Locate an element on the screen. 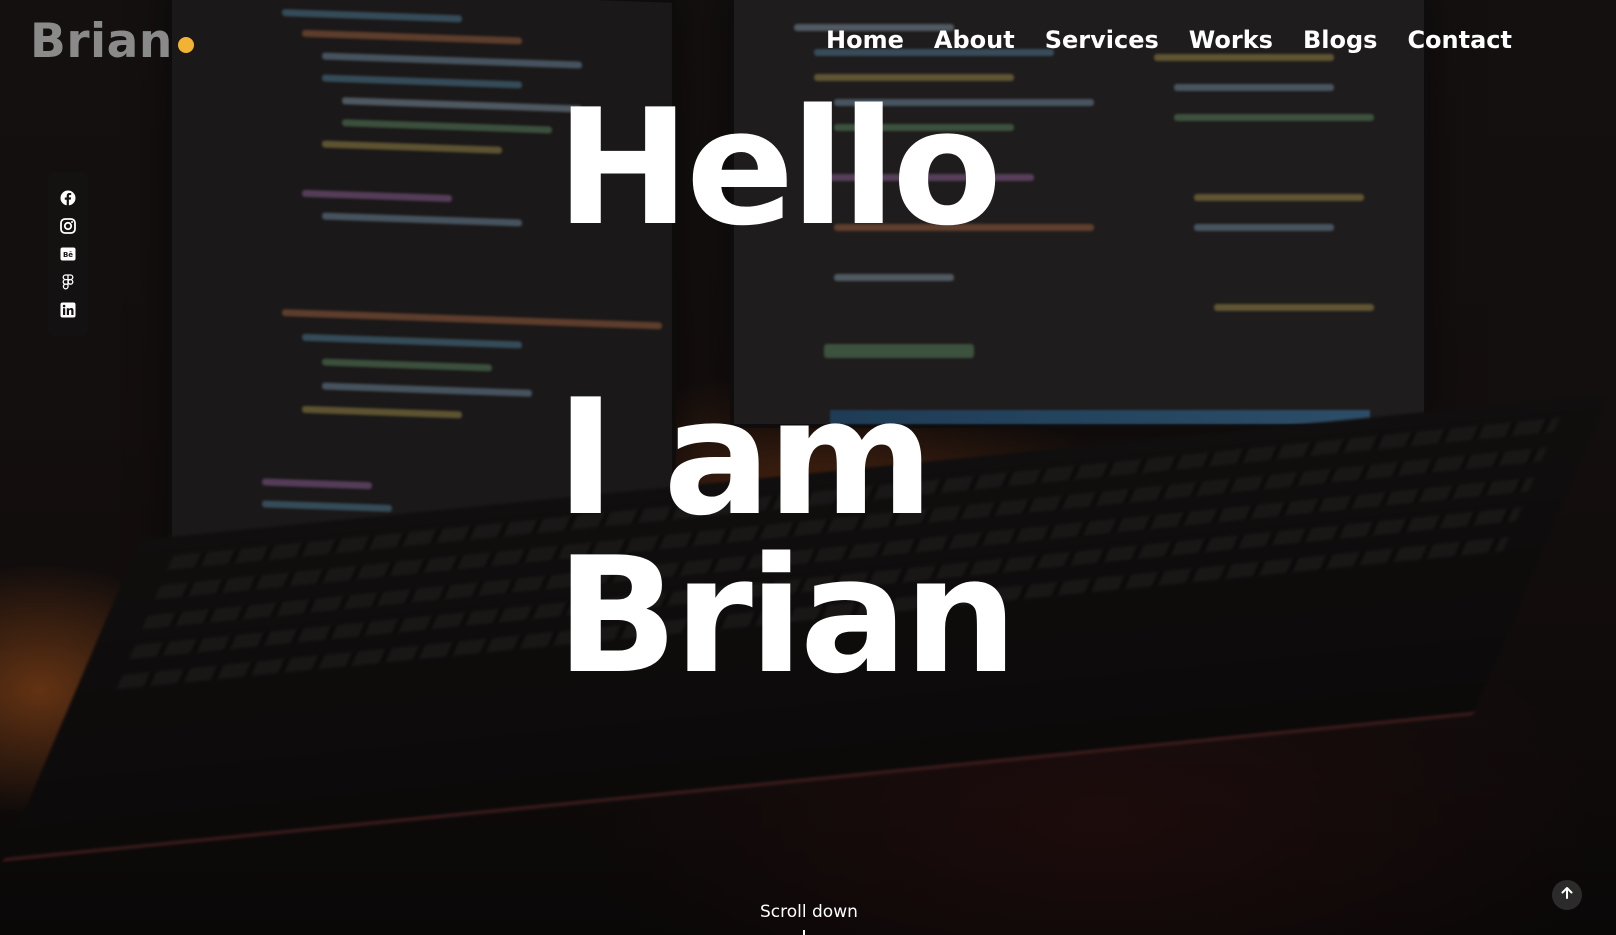  brand-logo: Brian is located at coordinates (112, 42).